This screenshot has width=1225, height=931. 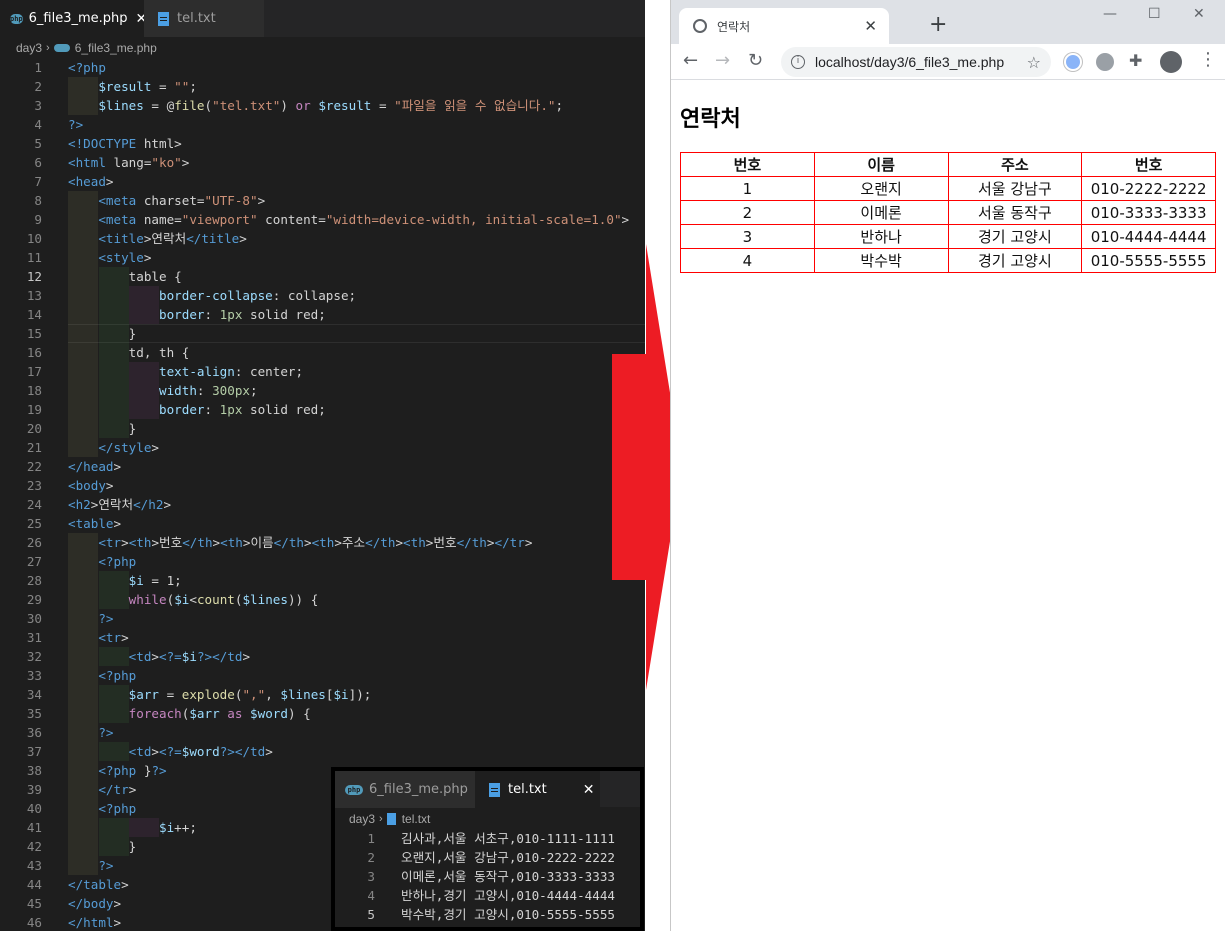 I want to click on code-line: 23 <body>, so click(x=322, y=485).